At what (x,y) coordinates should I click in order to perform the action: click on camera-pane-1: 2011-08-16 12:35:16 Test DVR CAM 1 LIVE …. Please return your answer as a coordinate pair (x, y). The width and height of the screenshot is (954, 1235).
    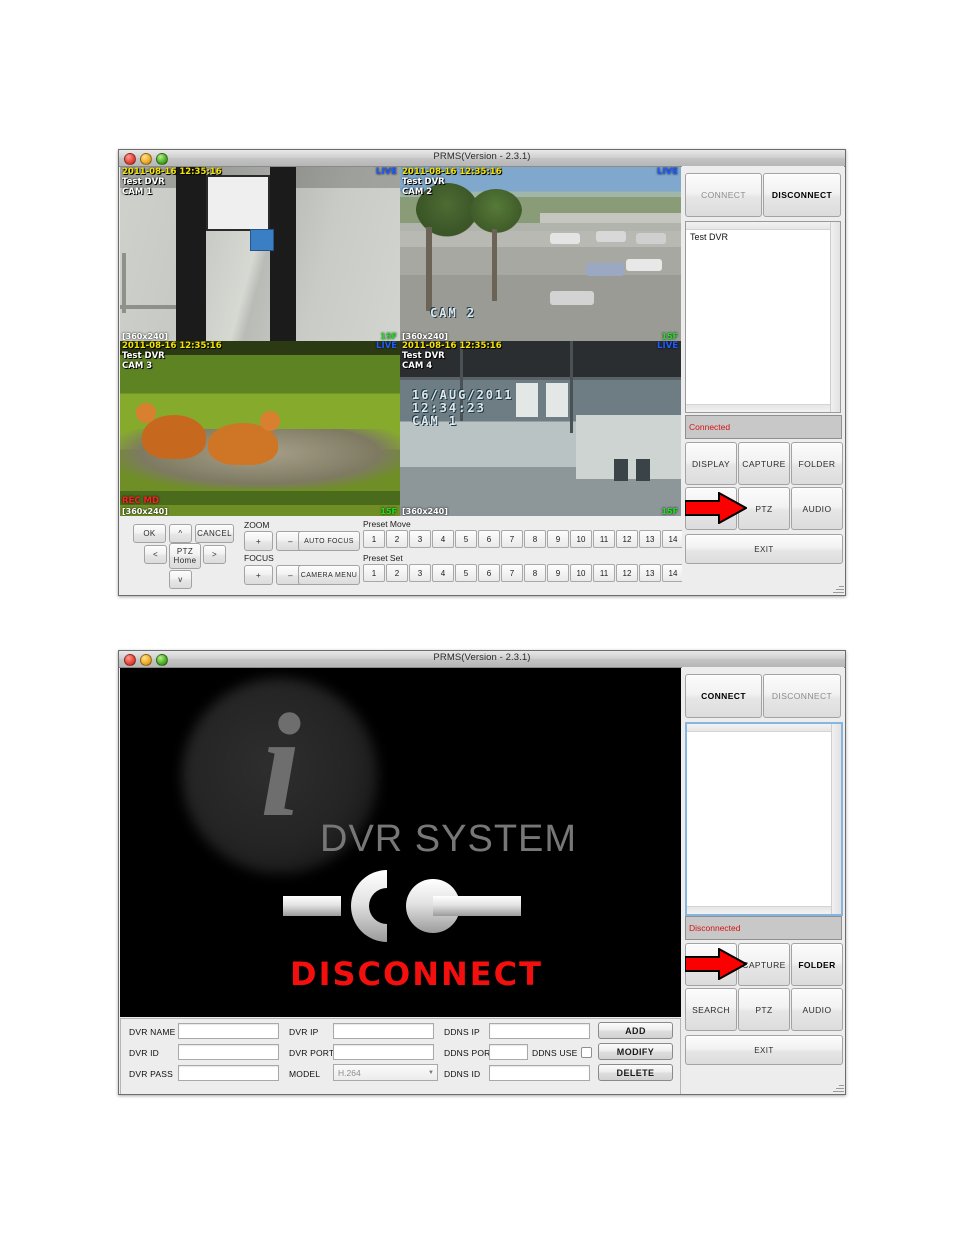
    Looking at the image, I should click on (260, 254).